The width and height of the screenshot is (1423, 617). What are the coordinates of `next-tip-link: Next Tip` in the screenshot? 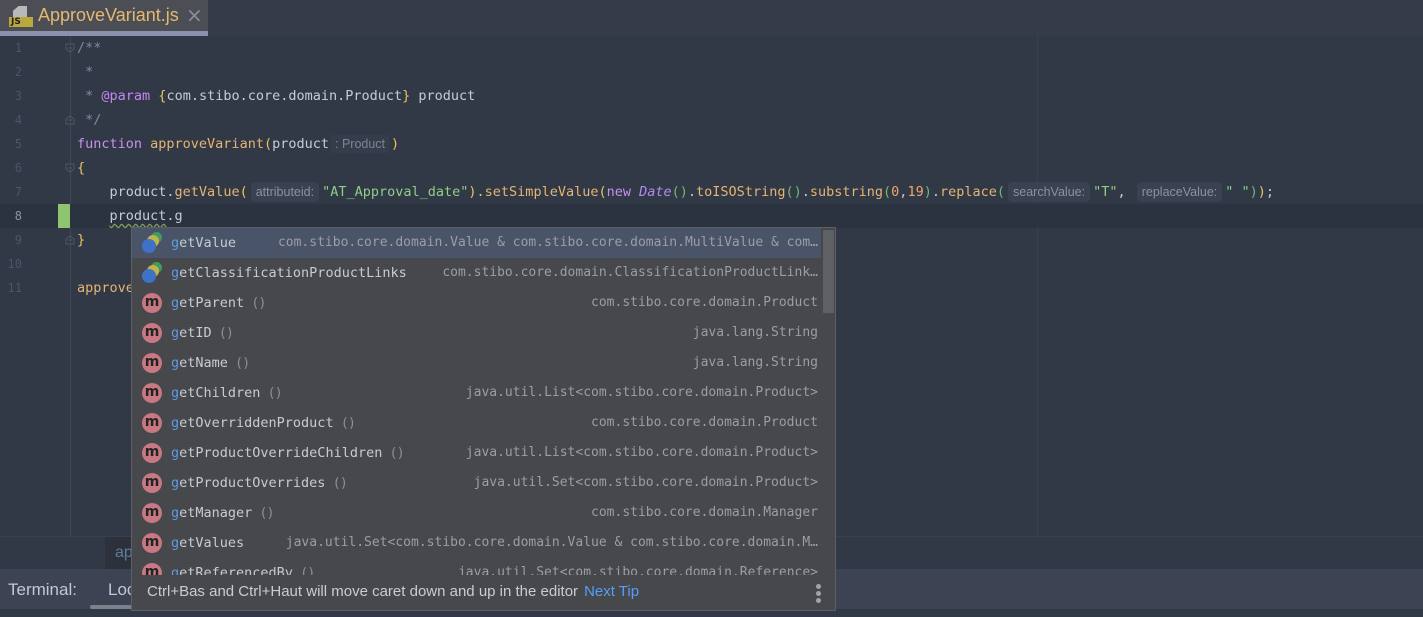 It's located at (611, 591).